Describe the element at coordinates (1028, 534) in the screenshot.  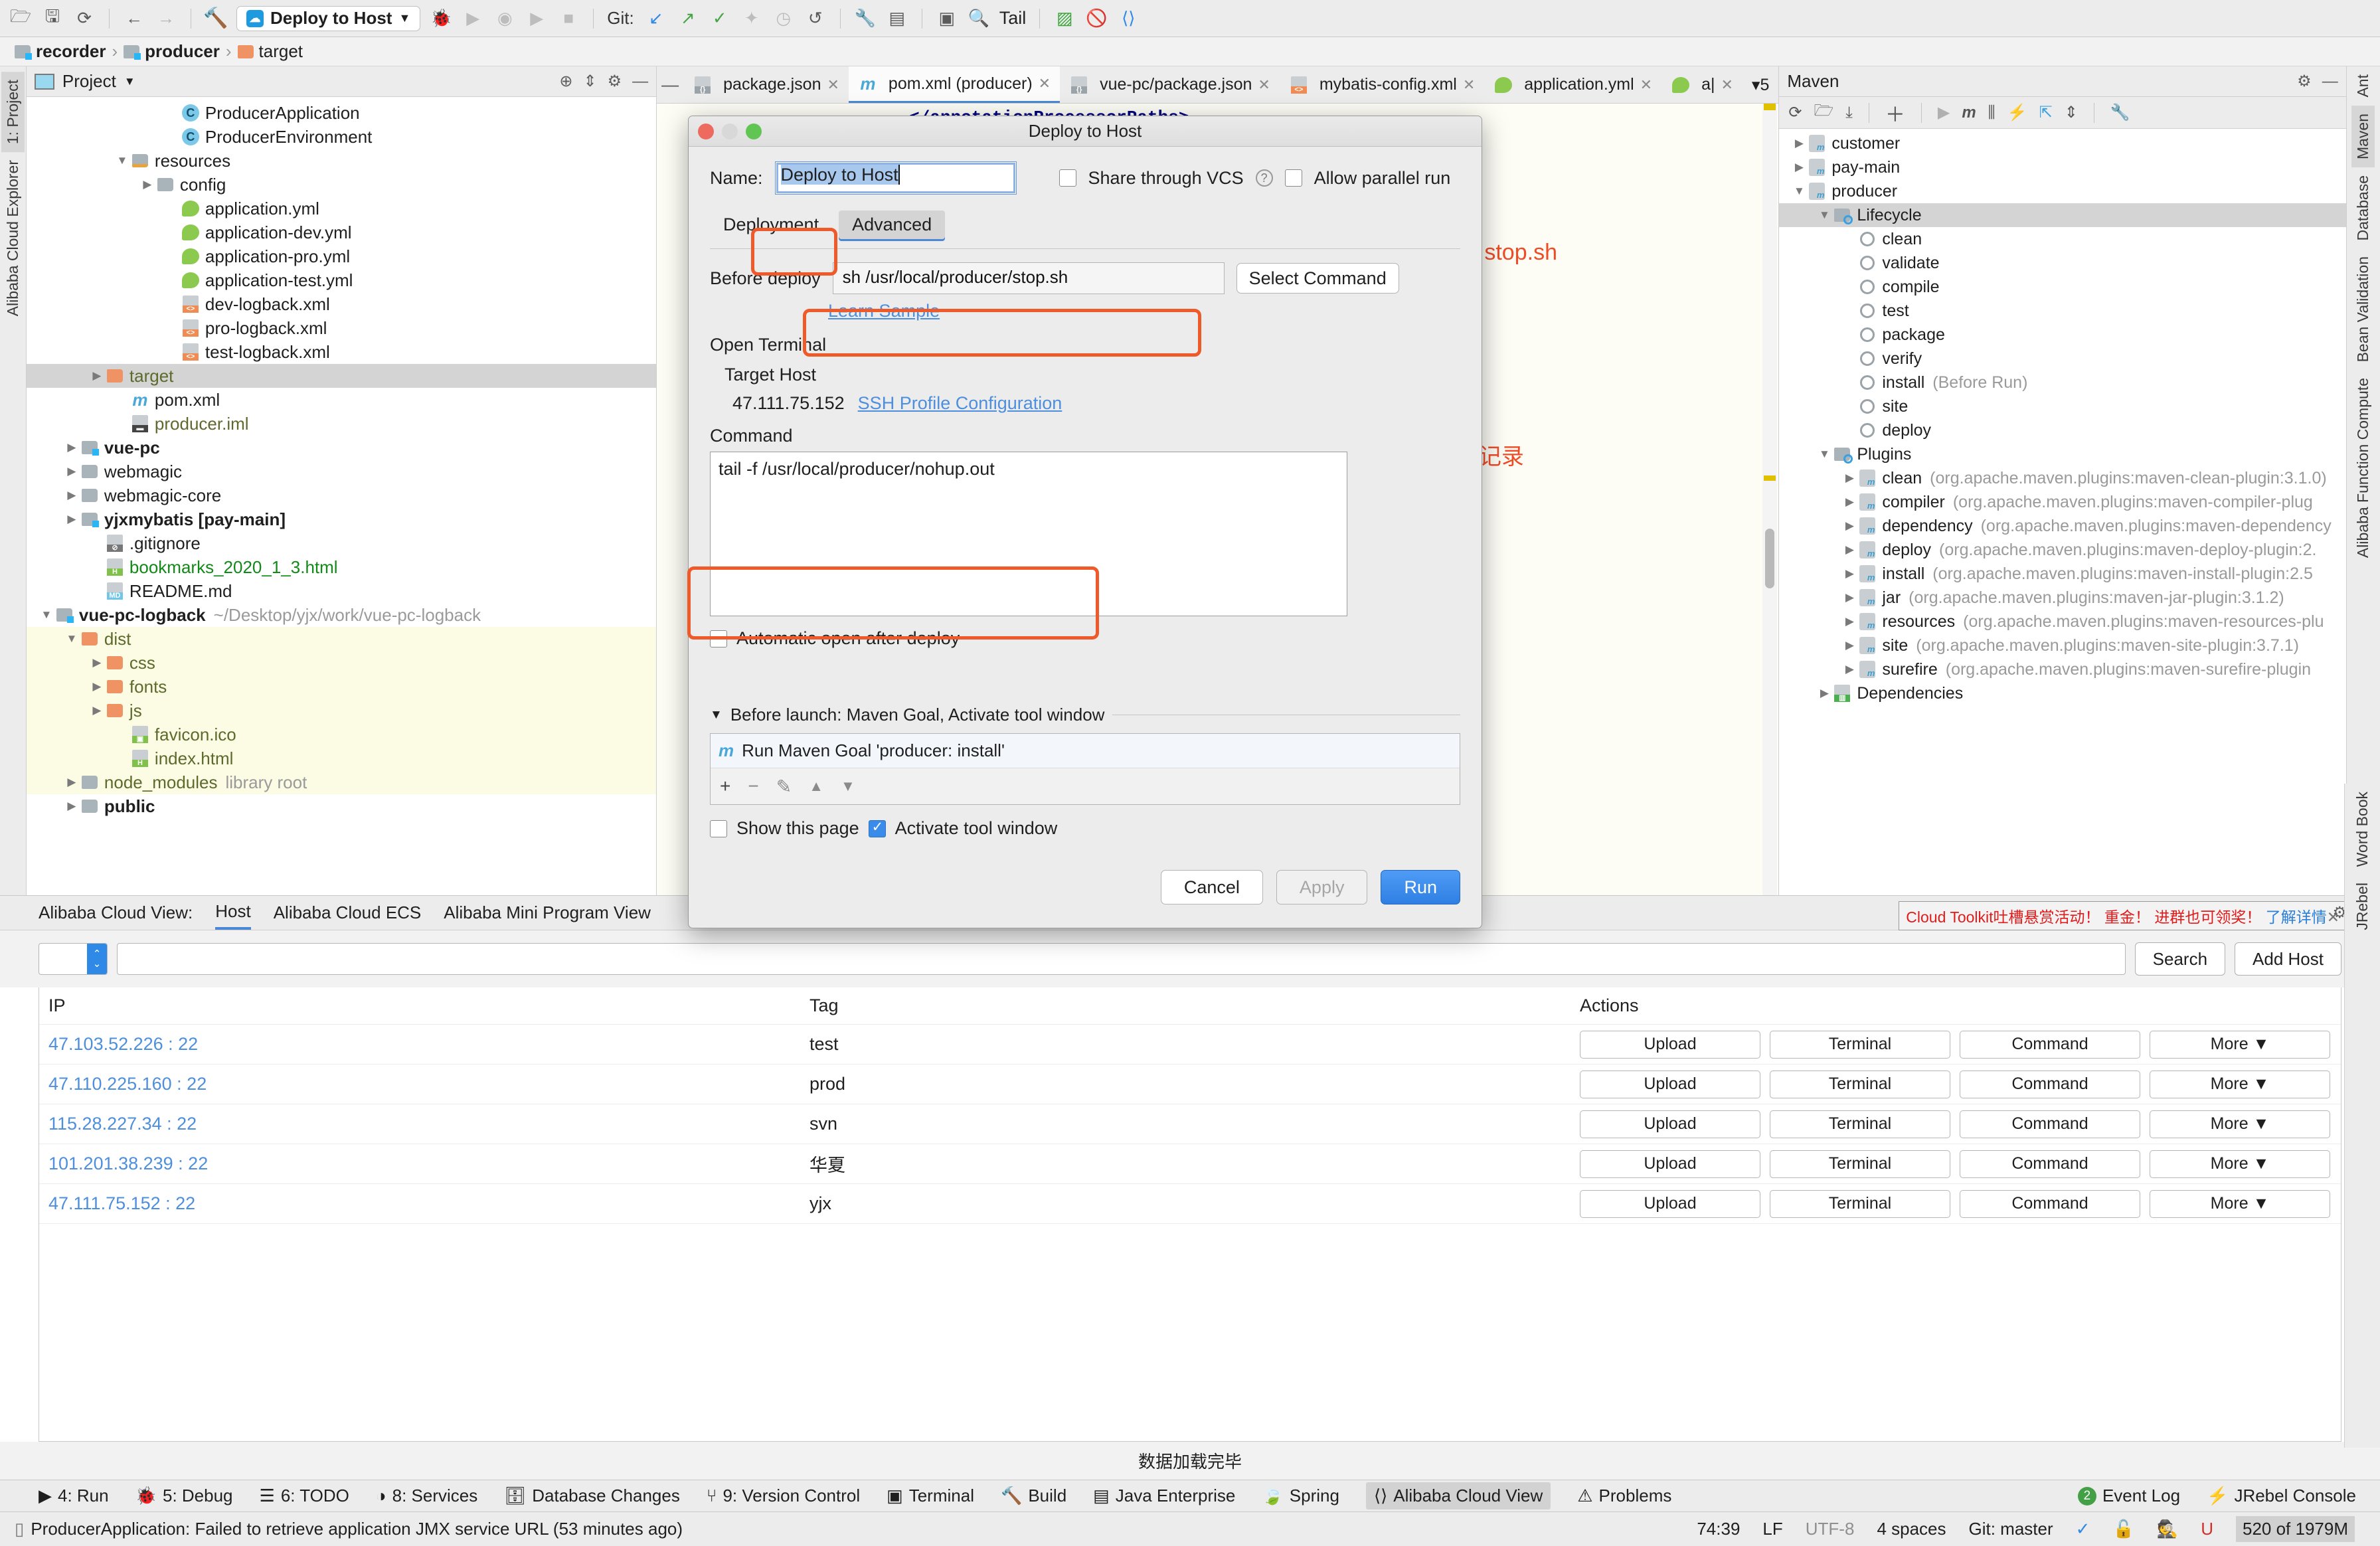
I see `command-textarea: tail -f /usr/local/producer/nohup.out` at that location.